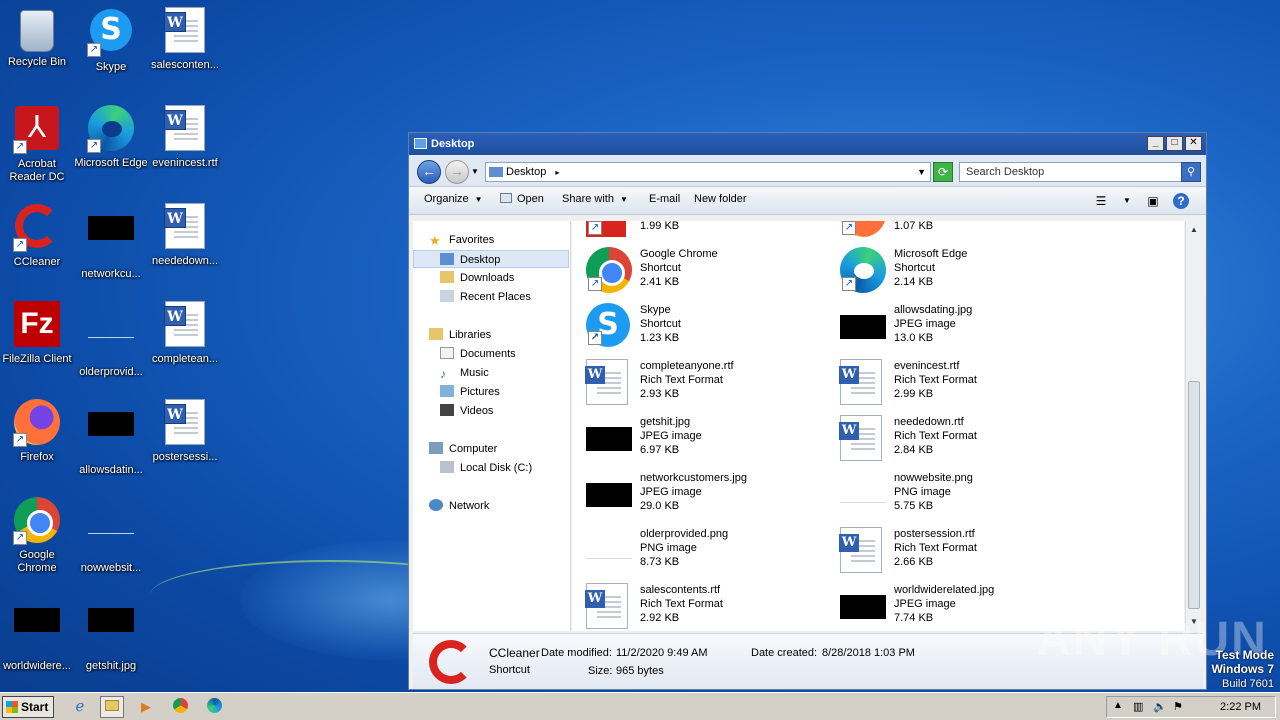 The width and height of the screenshot is (1280, 720). What do you see at coordinates (185, 137) in the screenshot?
I see `desktop-icon-evenincest: W evenincest.rtf` at bounding box center [185, 137].